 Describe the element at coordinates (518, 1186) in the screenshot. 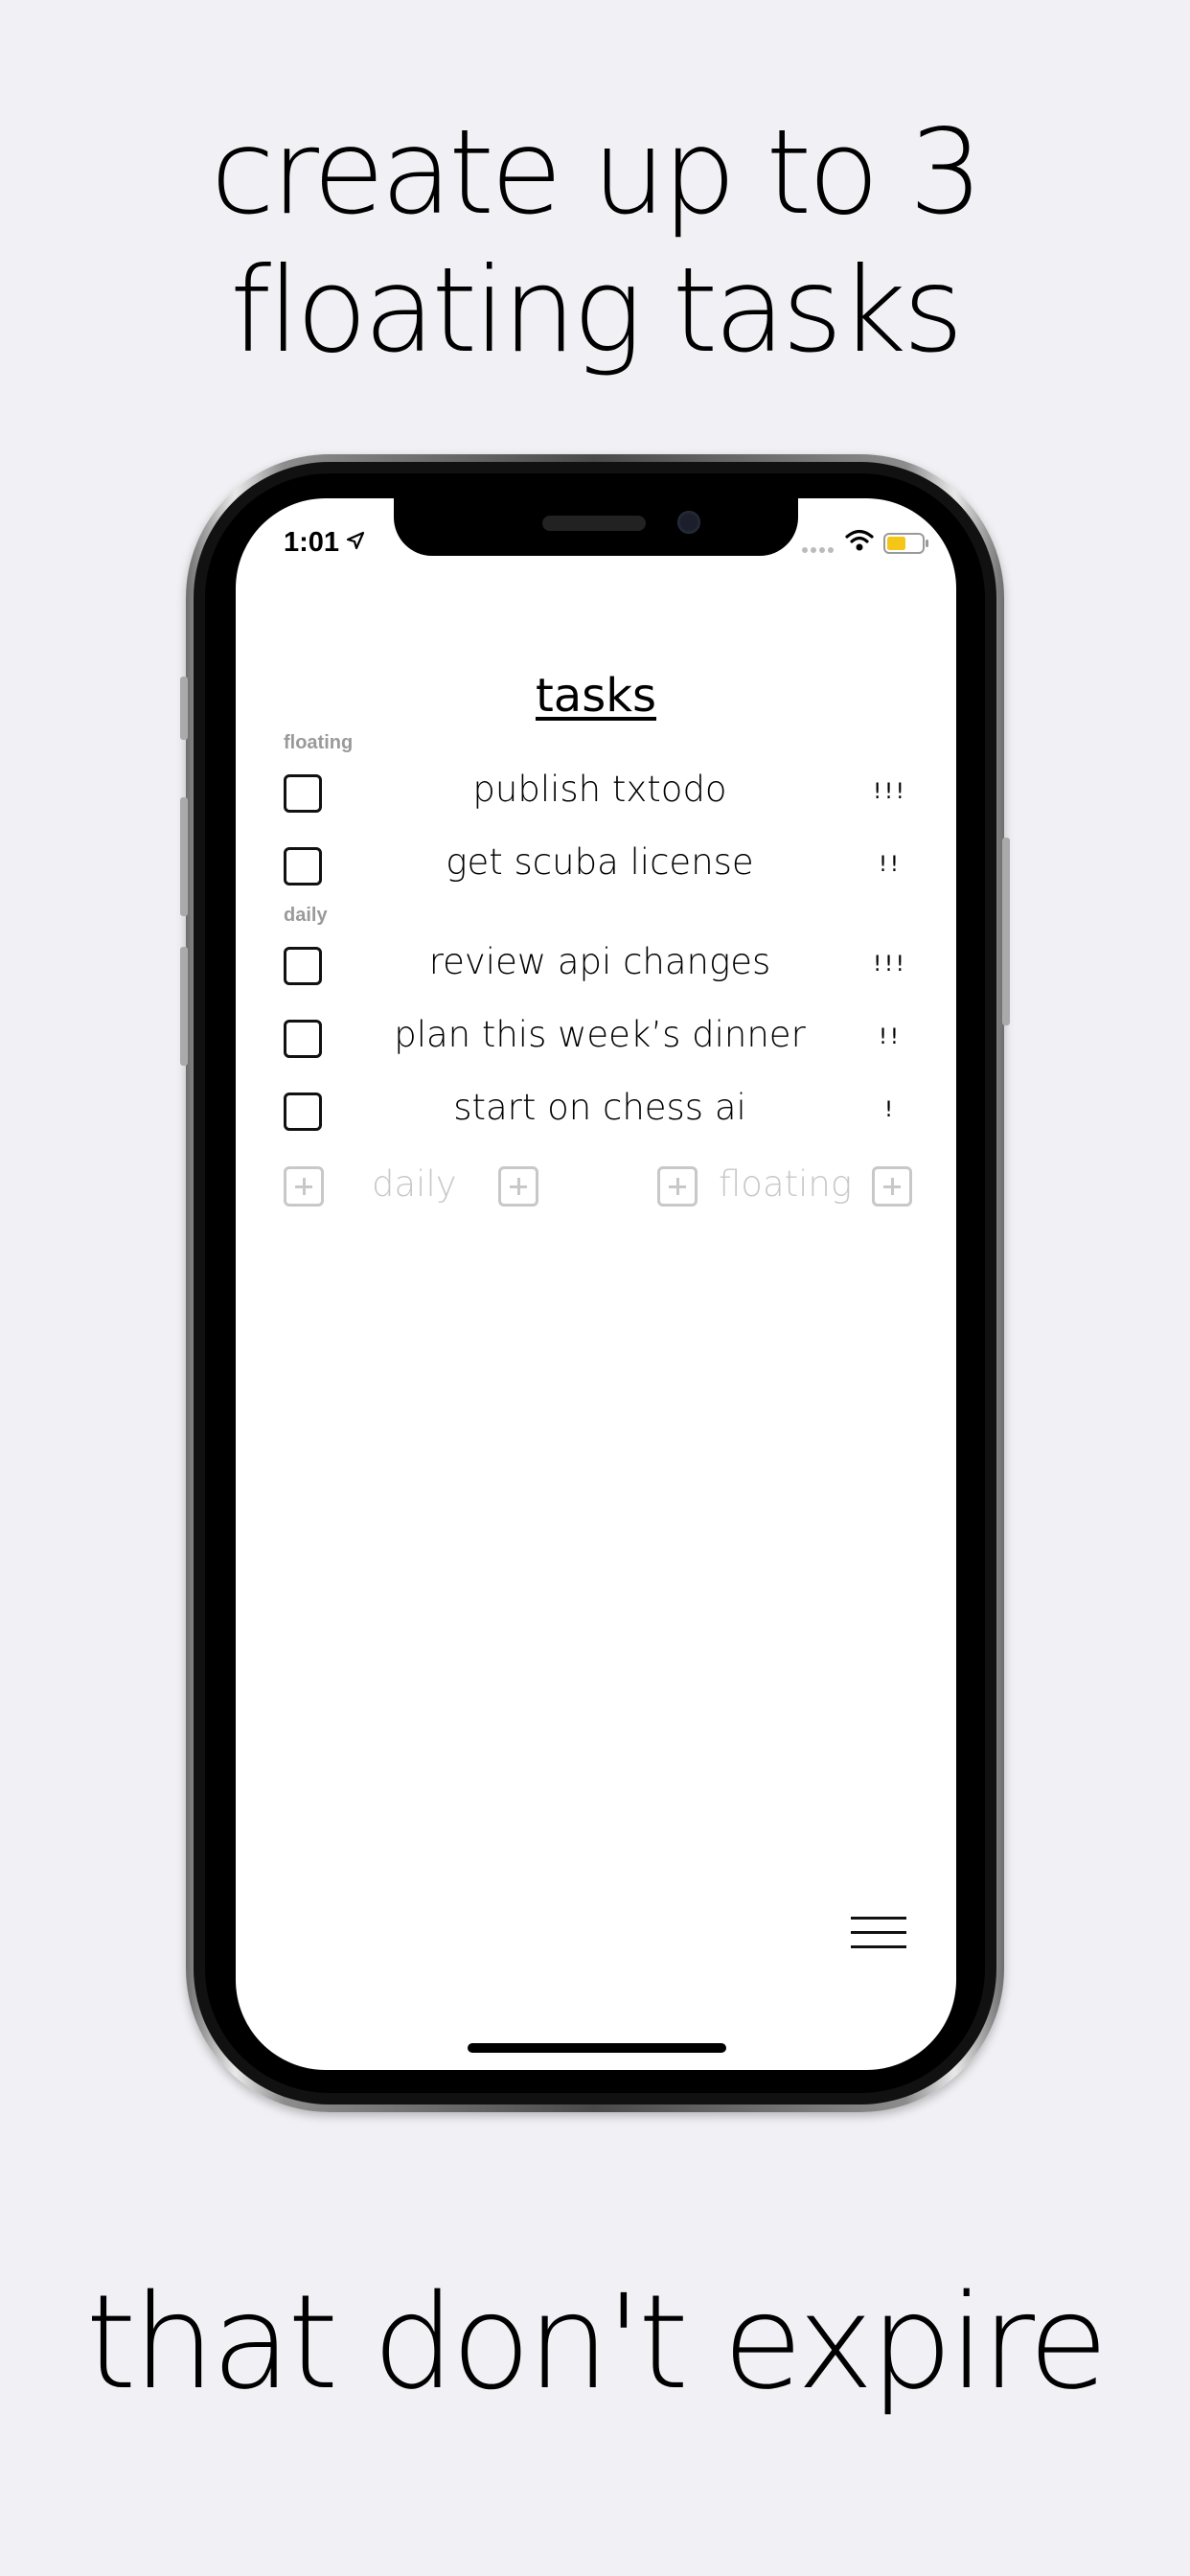

I see `add-daily-right-button` at that location.